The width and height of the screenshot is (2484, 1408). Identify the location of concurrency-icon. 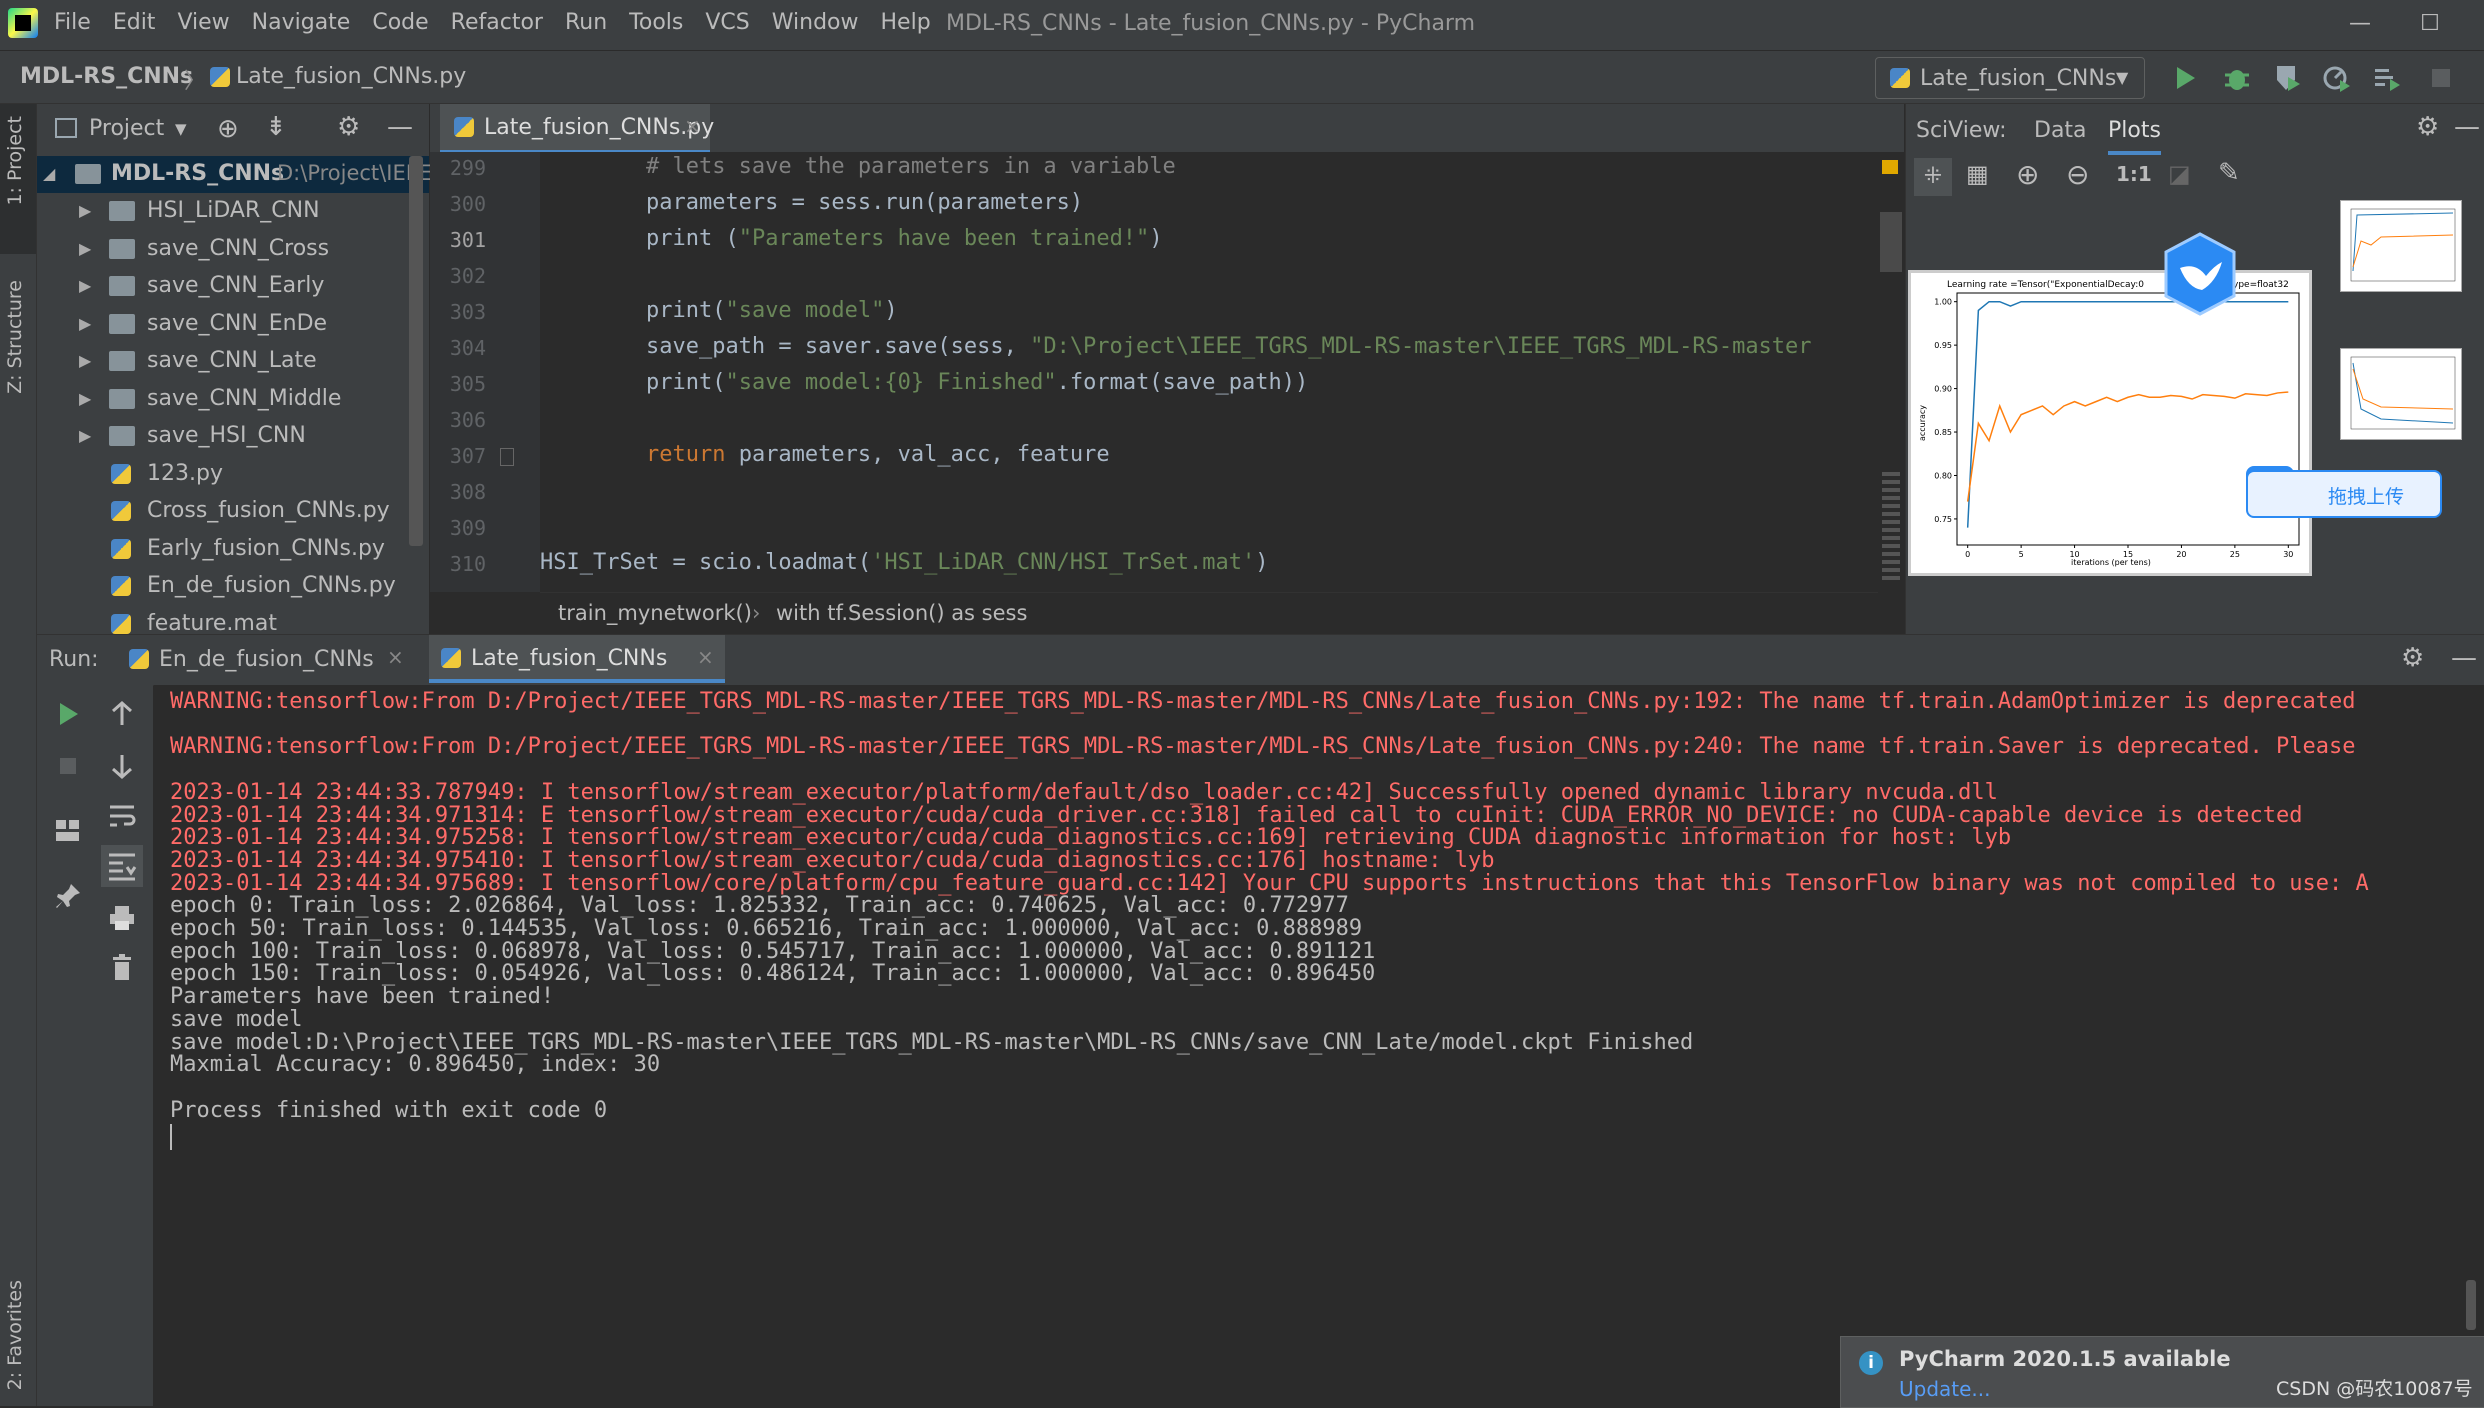
(2387, 78).